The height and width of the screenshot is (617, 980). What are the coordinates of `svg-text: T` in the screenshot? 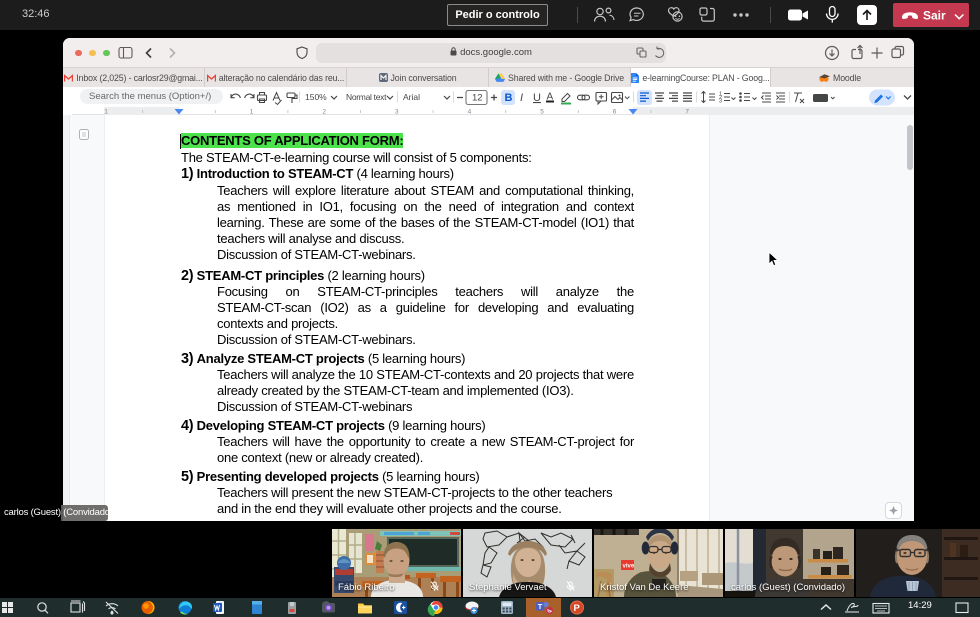 It's located at (540, 606).